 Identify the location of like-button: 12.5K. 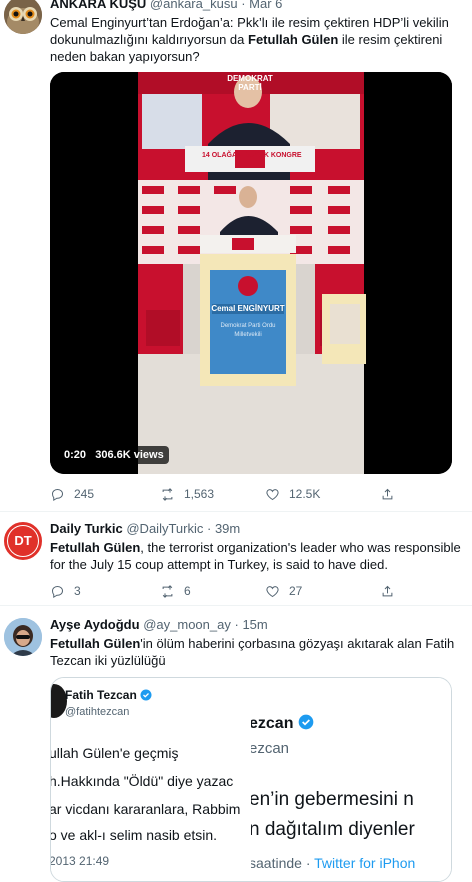
(322, 494).